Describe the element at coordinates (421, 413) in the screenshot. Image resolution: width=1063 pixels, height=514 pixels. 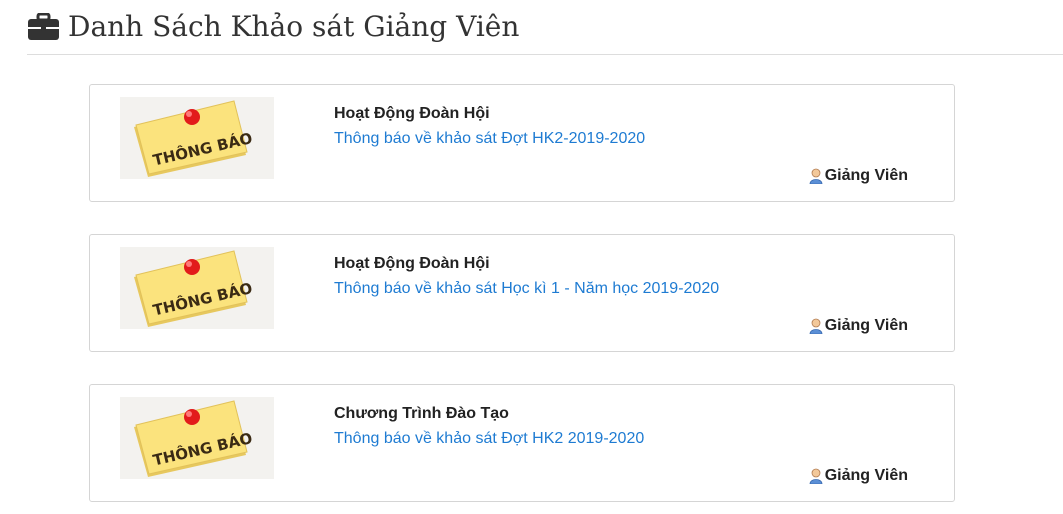
I see `survey-category: Chương Trình Đào Tạo` at that location.